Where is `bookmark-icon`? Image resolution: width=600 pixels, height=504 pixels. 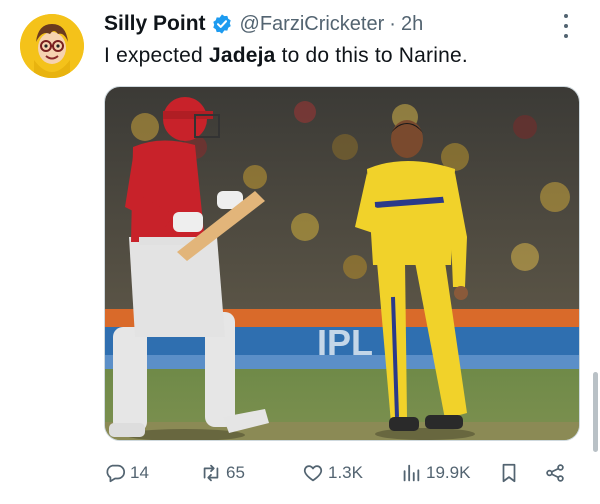 bookmark-icon is located at coordinates (509, 473).